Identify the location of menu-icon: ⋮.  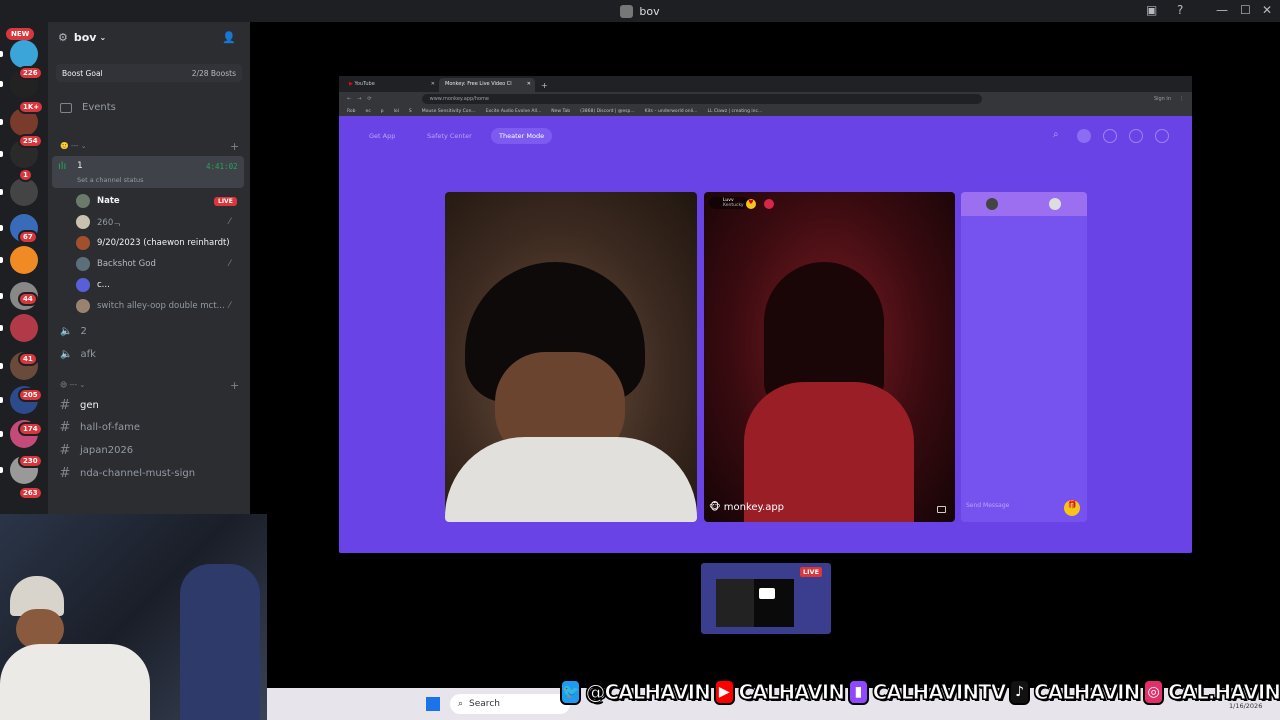
(1181, 99).